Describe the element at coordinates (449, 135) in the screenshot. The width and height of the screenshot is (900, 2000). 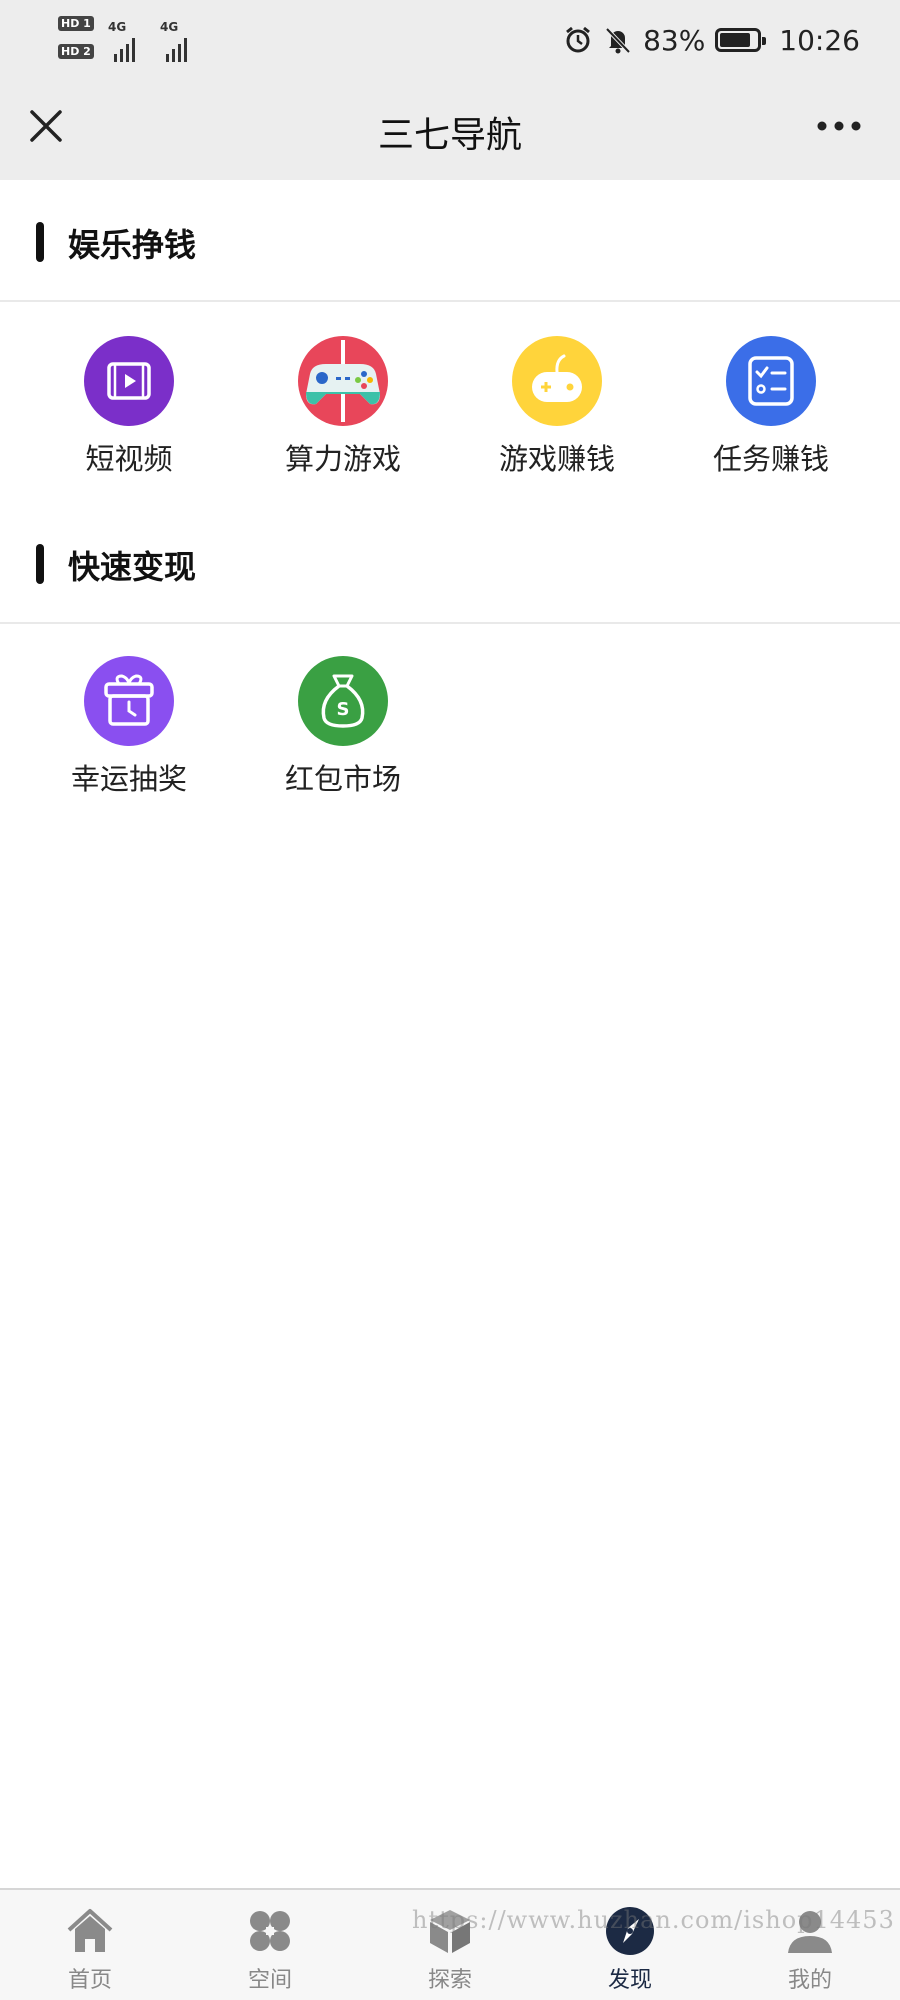
I see `page-title: 三七导航` at that location.